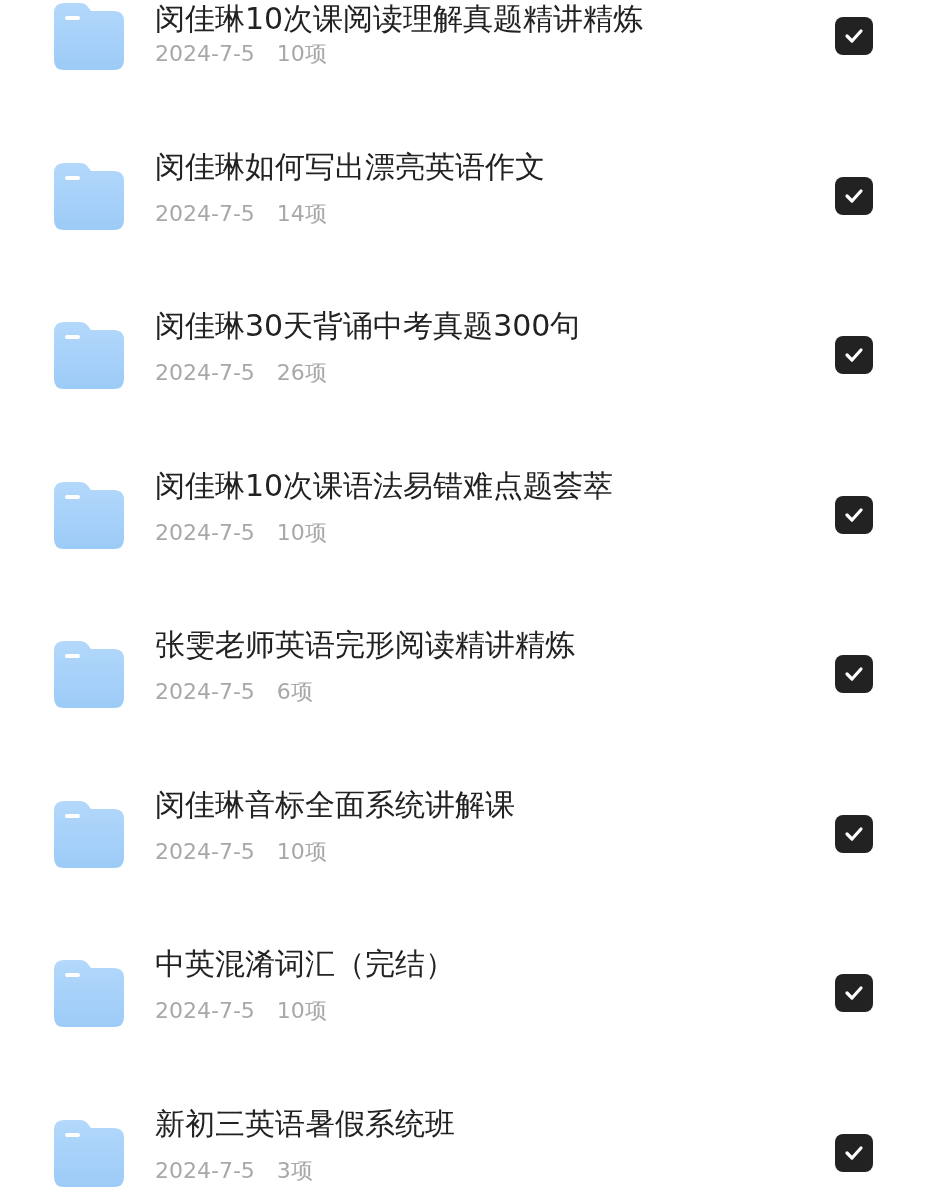 Image resolution: width=933 pixels, height=1200 pixels. What do you see at coordinates (301, 213) in the screenshot?
I see `item-count: 14项` at bounding box center [301, 213].